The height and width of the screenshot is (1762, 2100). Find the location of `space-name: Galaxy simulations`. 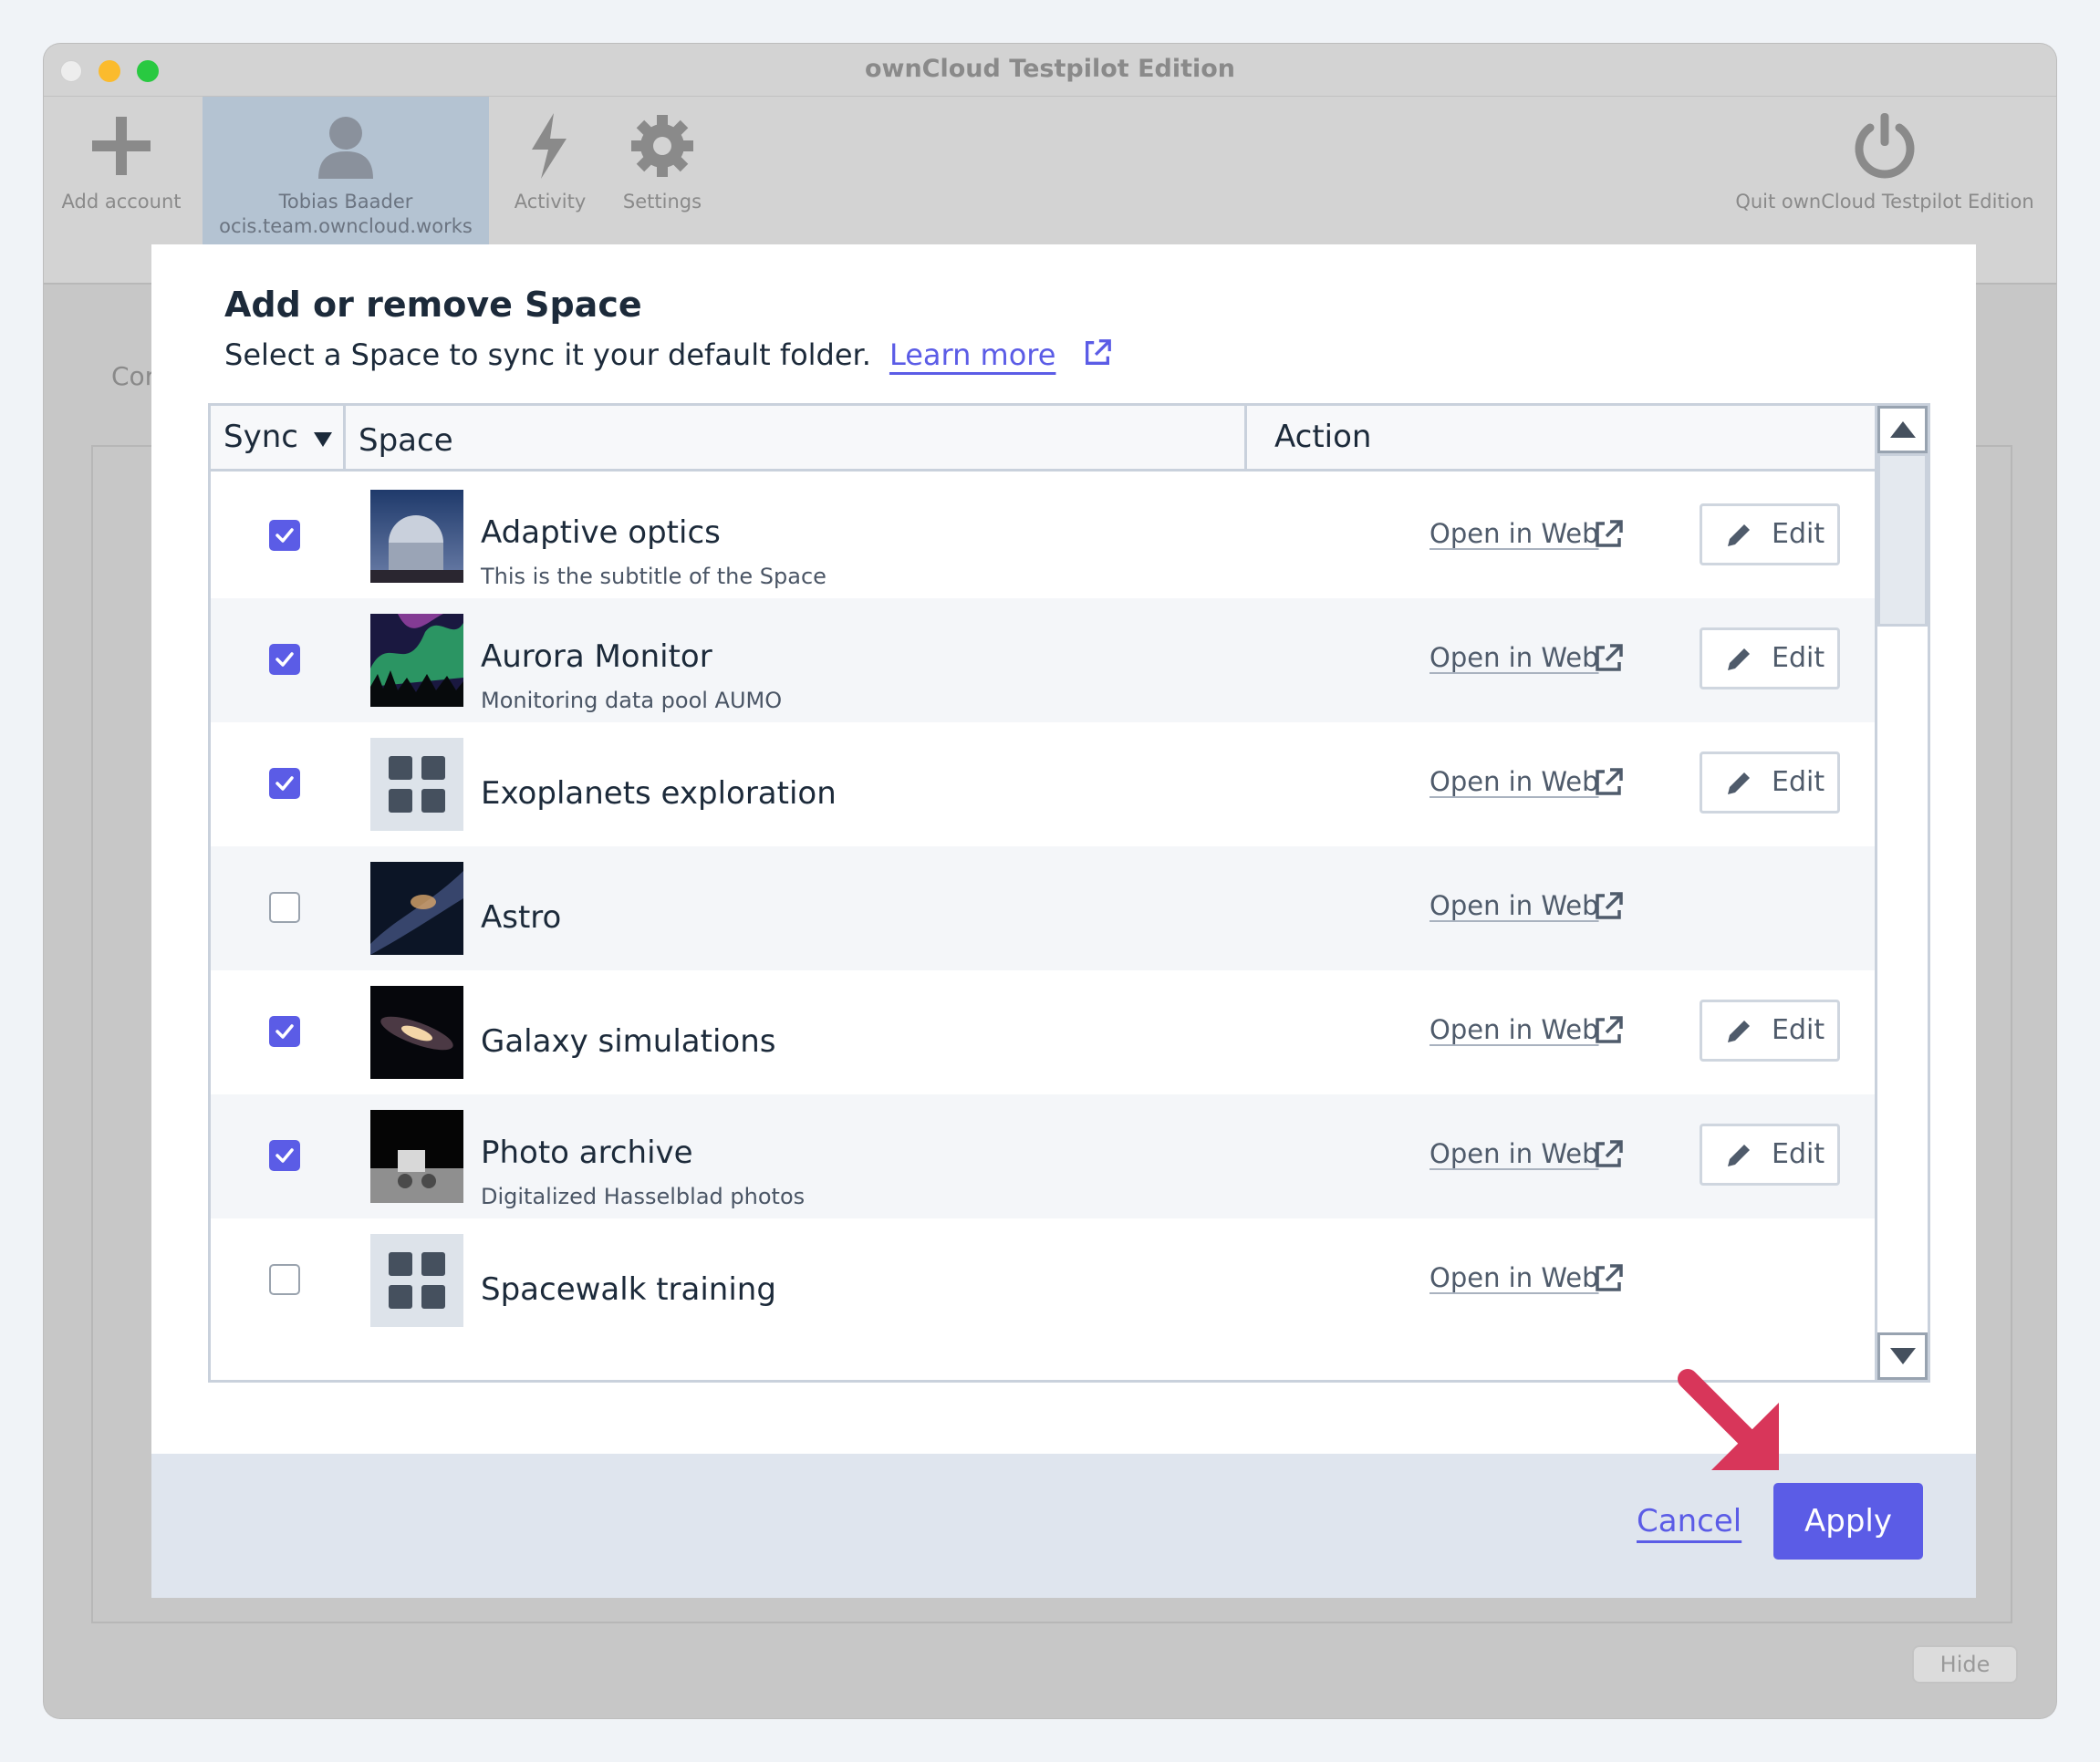

space-name: Galaxy simulations is located at coordinates (628, 1041).